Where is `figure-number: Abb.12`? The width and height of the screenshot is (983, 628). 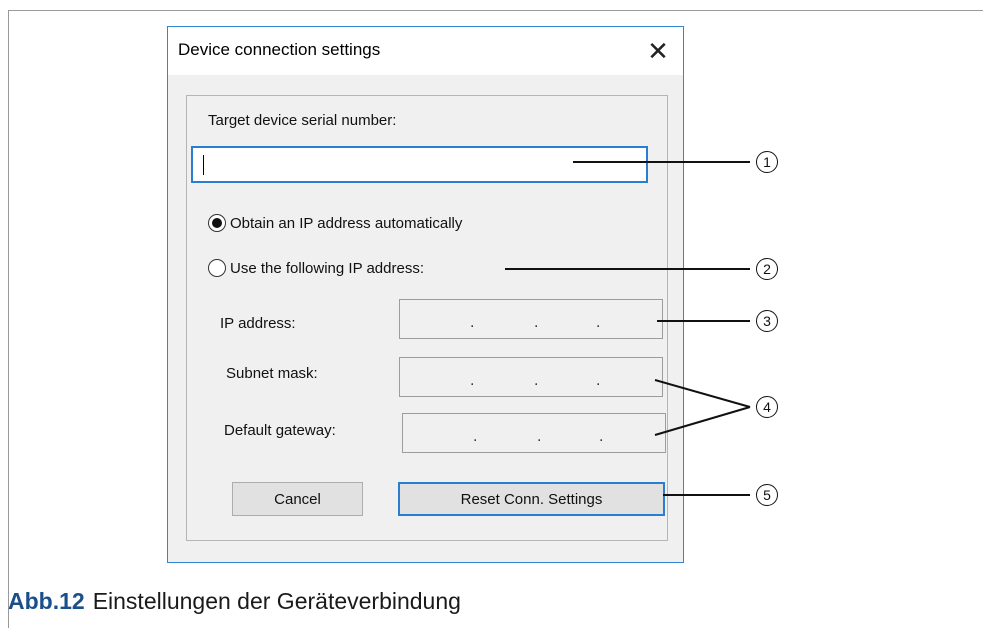 figure-number: Abb.12 is located at coordinates (46, 601).